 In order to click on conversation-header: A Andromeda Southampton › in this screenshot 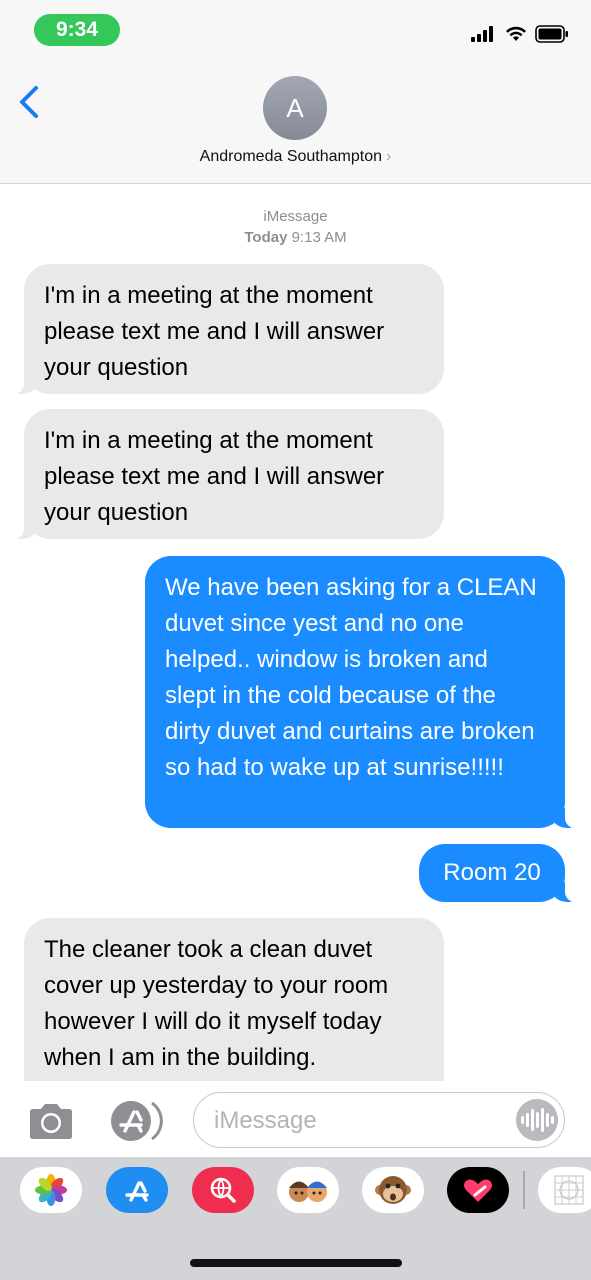, I will do `click(295, 122)`.